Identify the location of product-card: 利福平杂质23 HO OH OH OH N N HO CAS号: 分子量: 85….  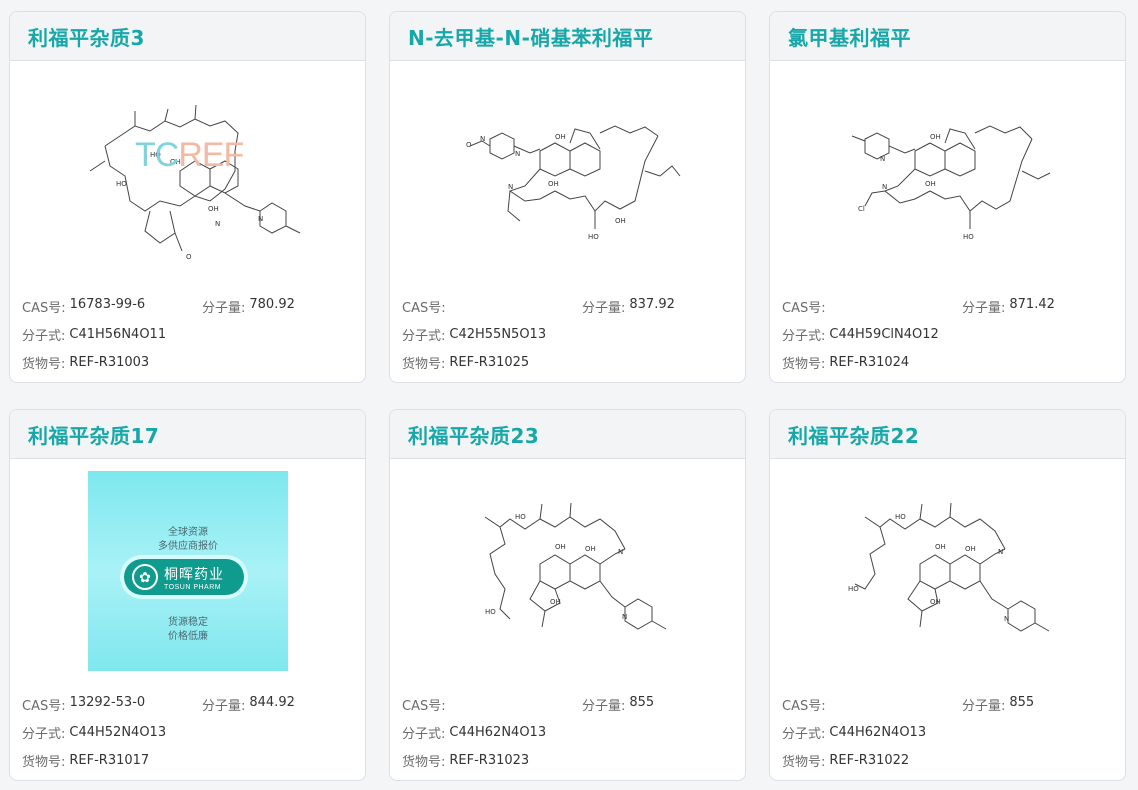
(567, 595).